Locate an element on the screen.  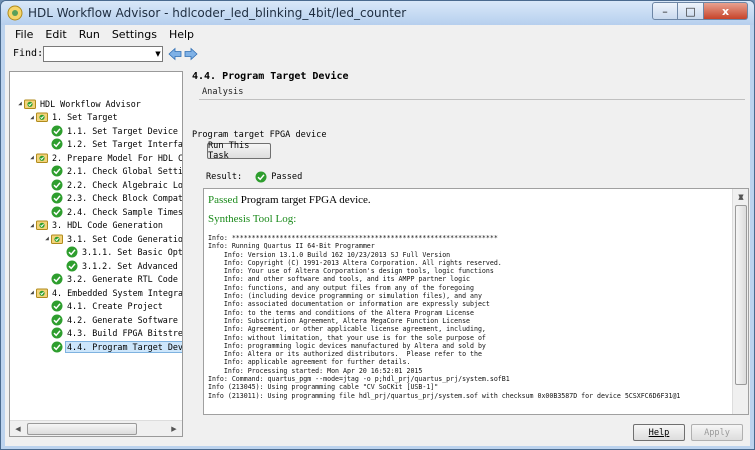
tree-item: 1.2. Set Target Interface is located at coordinates (112, 144).